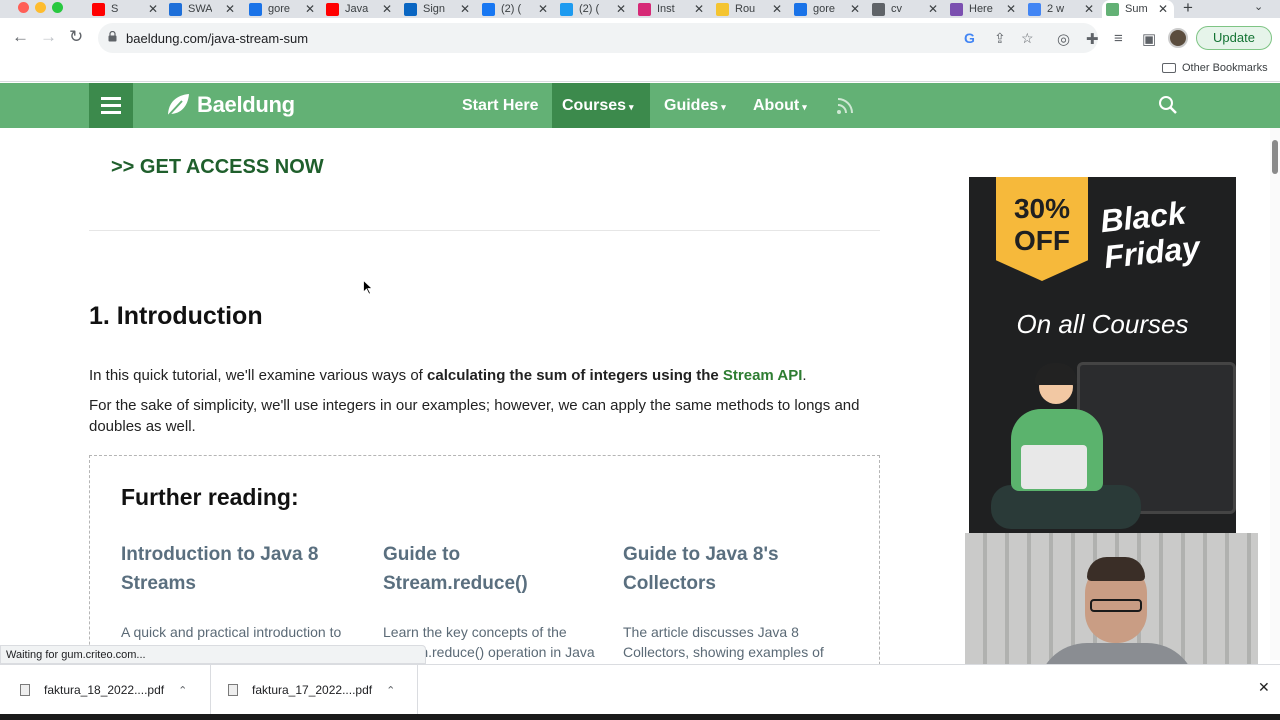 The width and height of the screenshot is (1280, 720). What do you see at coordinates (1169, 68) in the screenshot?
I see `folder-icon` at bounding box center [1169, 68].